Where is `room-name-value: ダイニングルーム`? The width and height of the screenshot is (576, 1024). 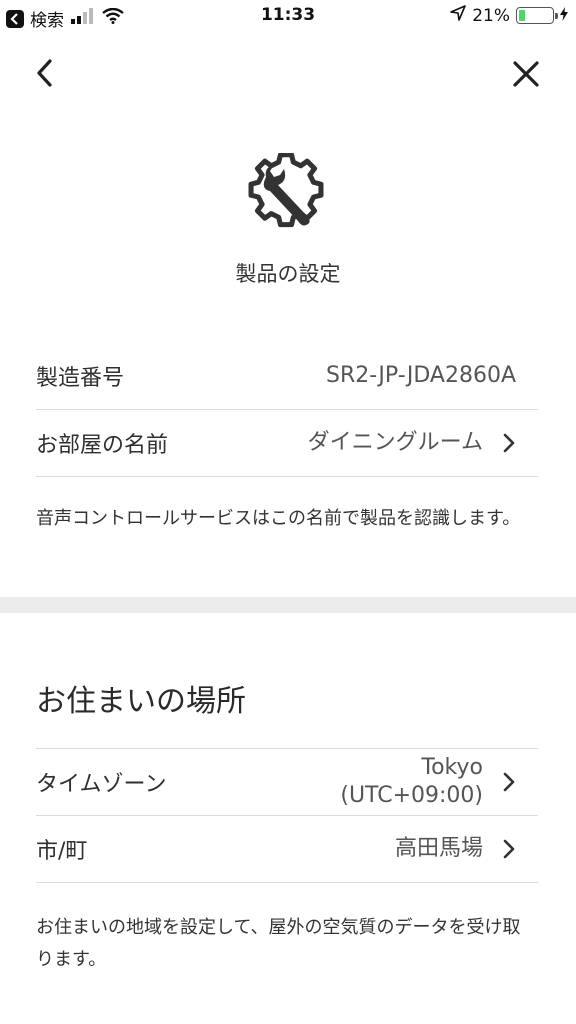
room-name-value: ダイニングルーム is located at coordinates (395, 442).